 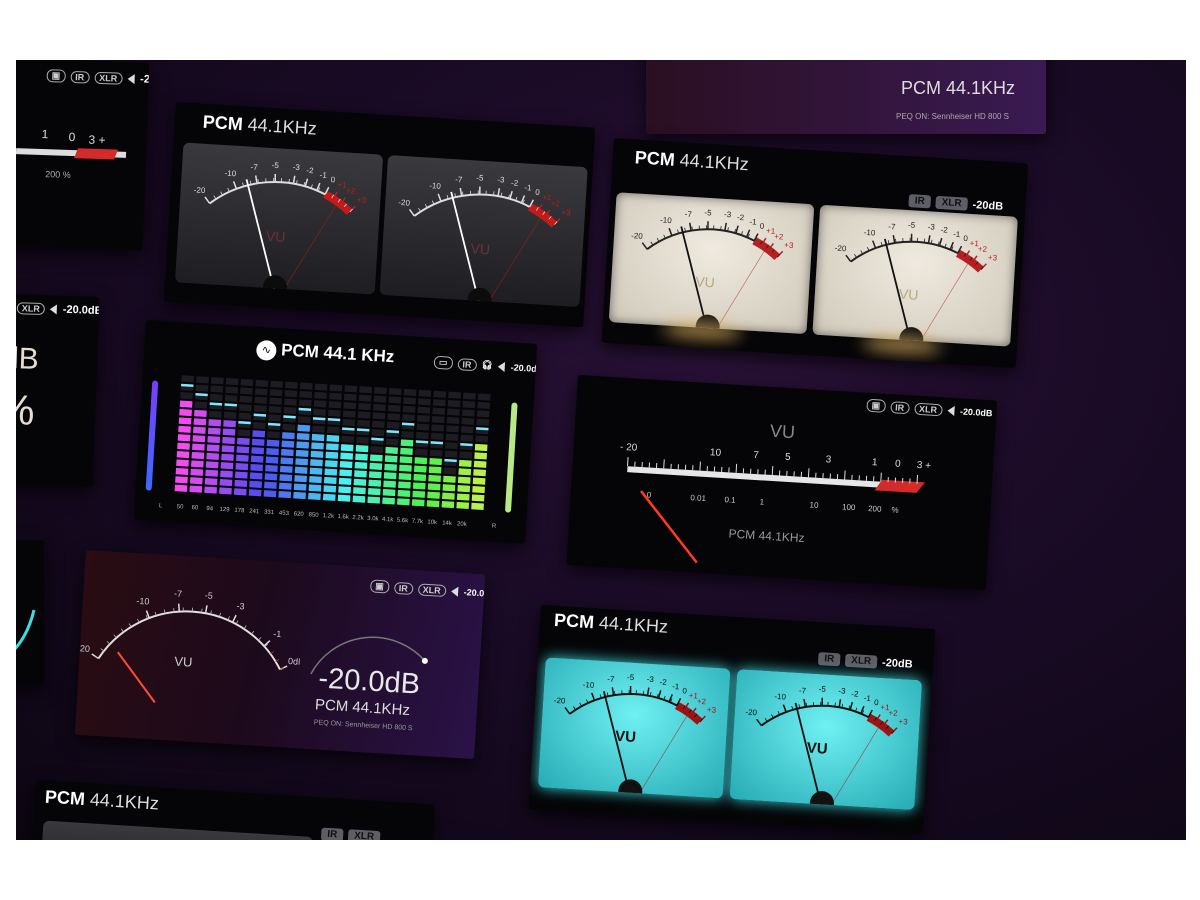 What do you see at coordinates (176, 830) in the screenshot?
I see `vu-meter-left` at bounding box center [176, 830].